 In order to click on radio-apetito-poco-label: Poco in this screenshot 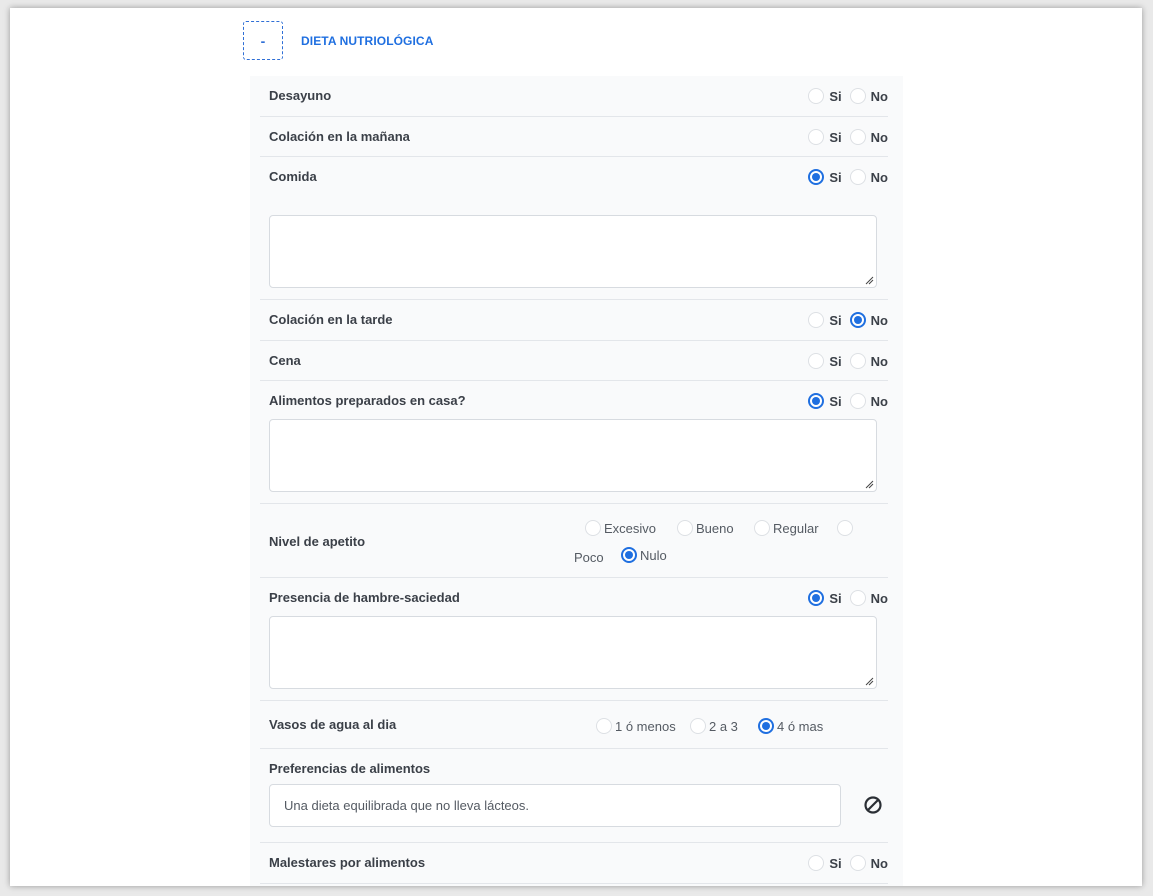, I will do `click(589, 557)`.